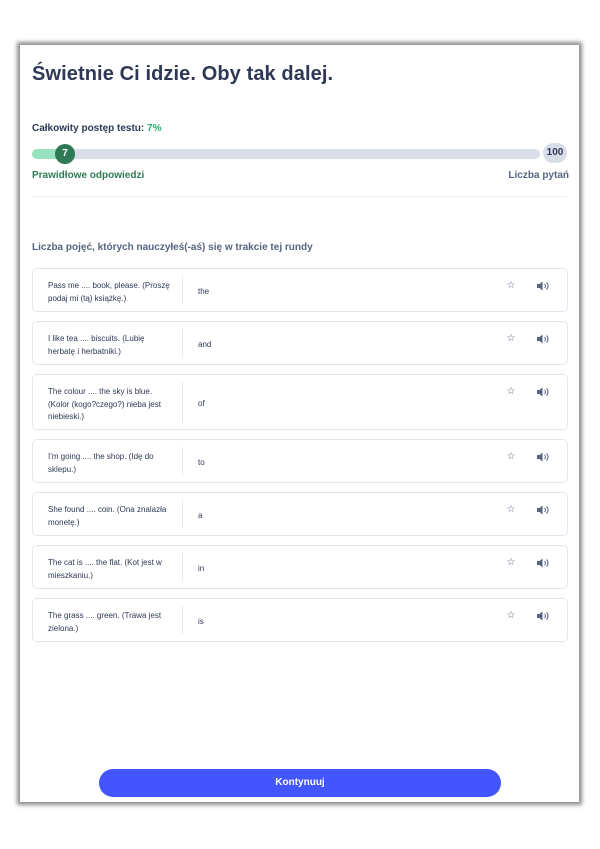 The width and height of the screenshot is (600, 849). Describe the element at coordinates (201, 621) in the screenshot. I see `term-definition: is` at that location.